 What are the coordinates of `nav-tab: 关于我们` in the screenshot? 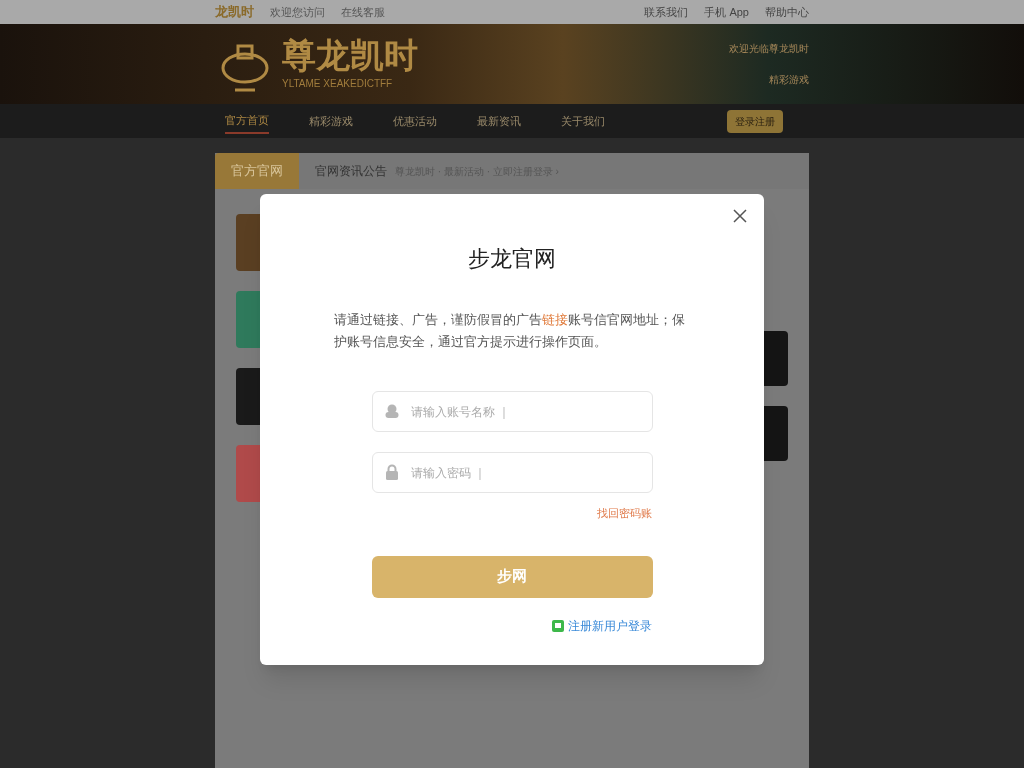 It's located at (583, 121).